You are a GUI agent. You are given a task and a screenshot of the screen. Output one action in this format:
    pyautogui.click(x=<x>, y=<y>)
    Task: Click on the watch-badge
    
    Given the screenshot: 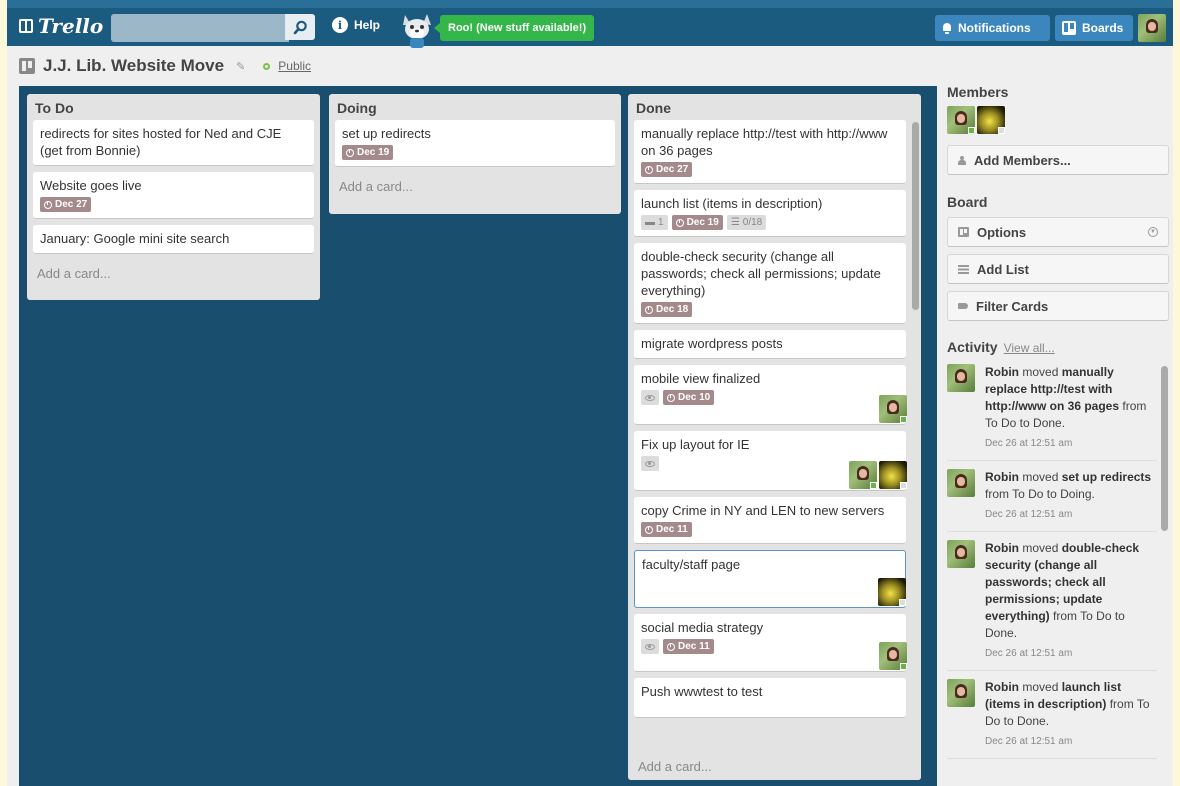 What is the action you would take?
    pyautogui.click(x=650, y=397)
    